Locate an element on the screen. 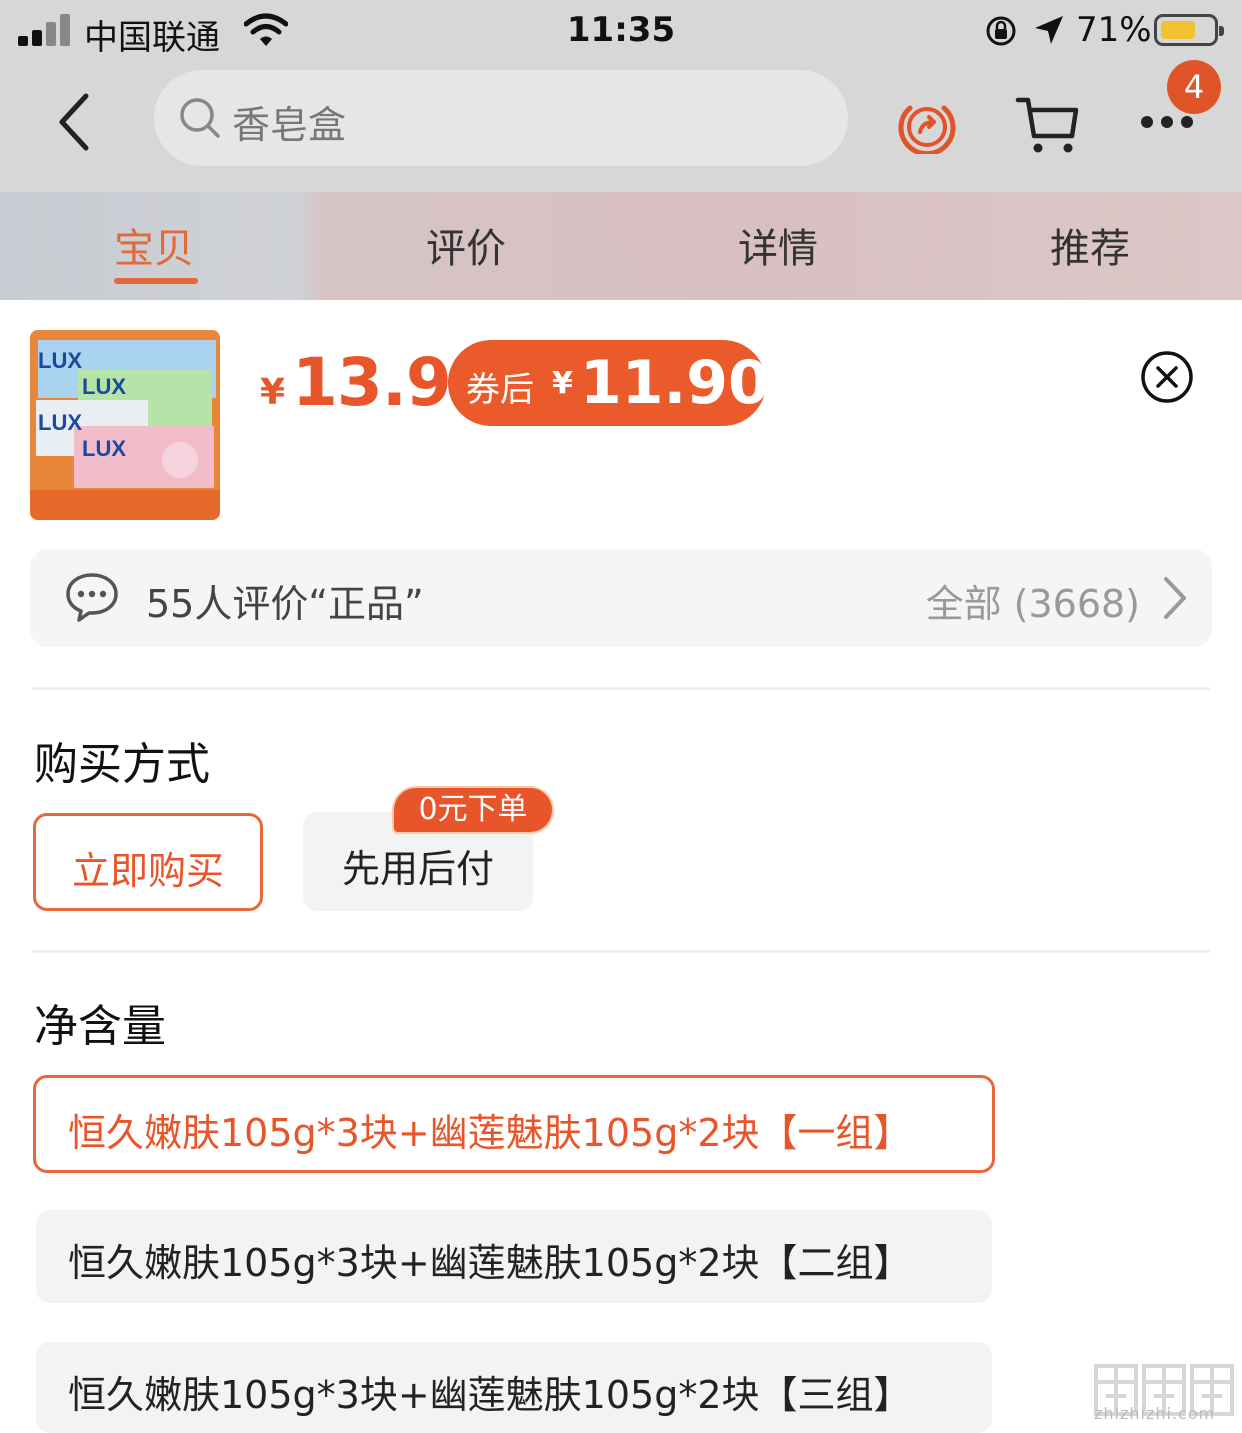  tab-bar: 宝贝 评价 详情 推荐 is located at coordinates (621, 246).